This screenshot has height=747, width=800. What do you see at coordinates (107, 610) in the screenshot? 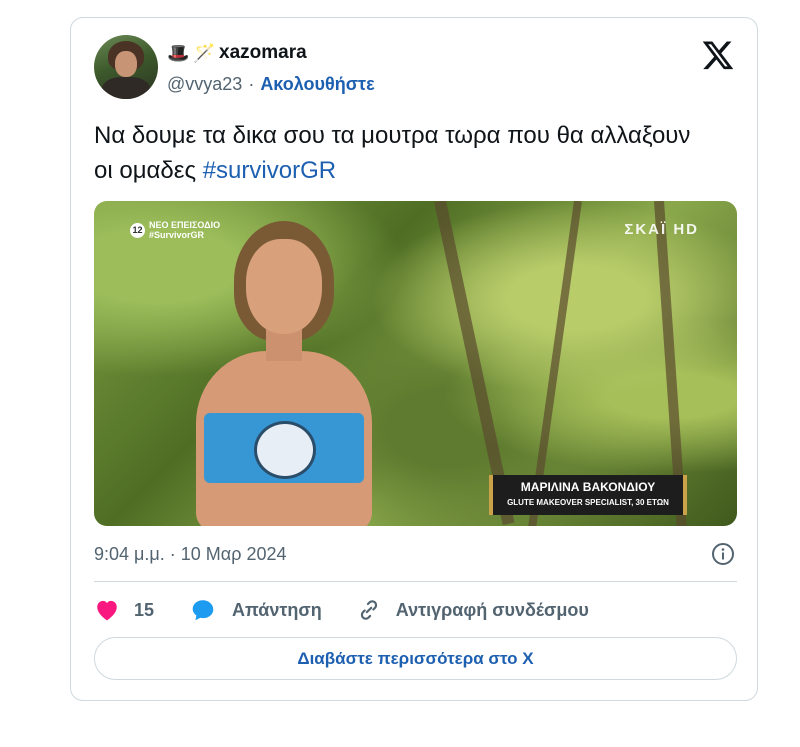
I see `heart-icon` at bounding box center [107, 610].